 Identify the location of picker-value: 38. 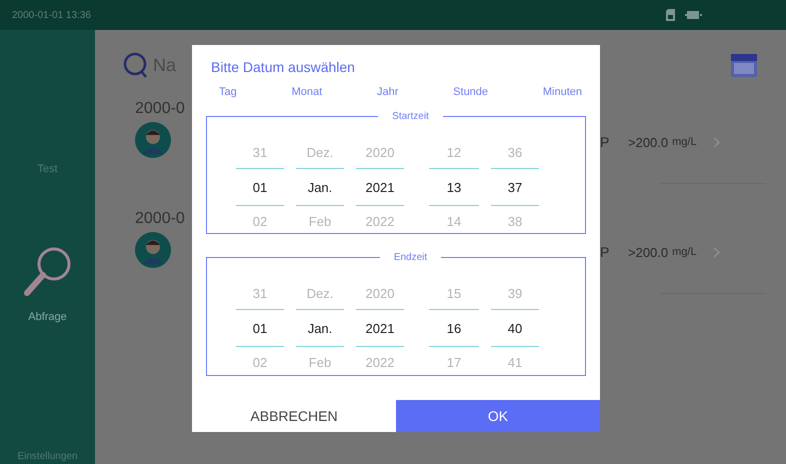
(515, 221).